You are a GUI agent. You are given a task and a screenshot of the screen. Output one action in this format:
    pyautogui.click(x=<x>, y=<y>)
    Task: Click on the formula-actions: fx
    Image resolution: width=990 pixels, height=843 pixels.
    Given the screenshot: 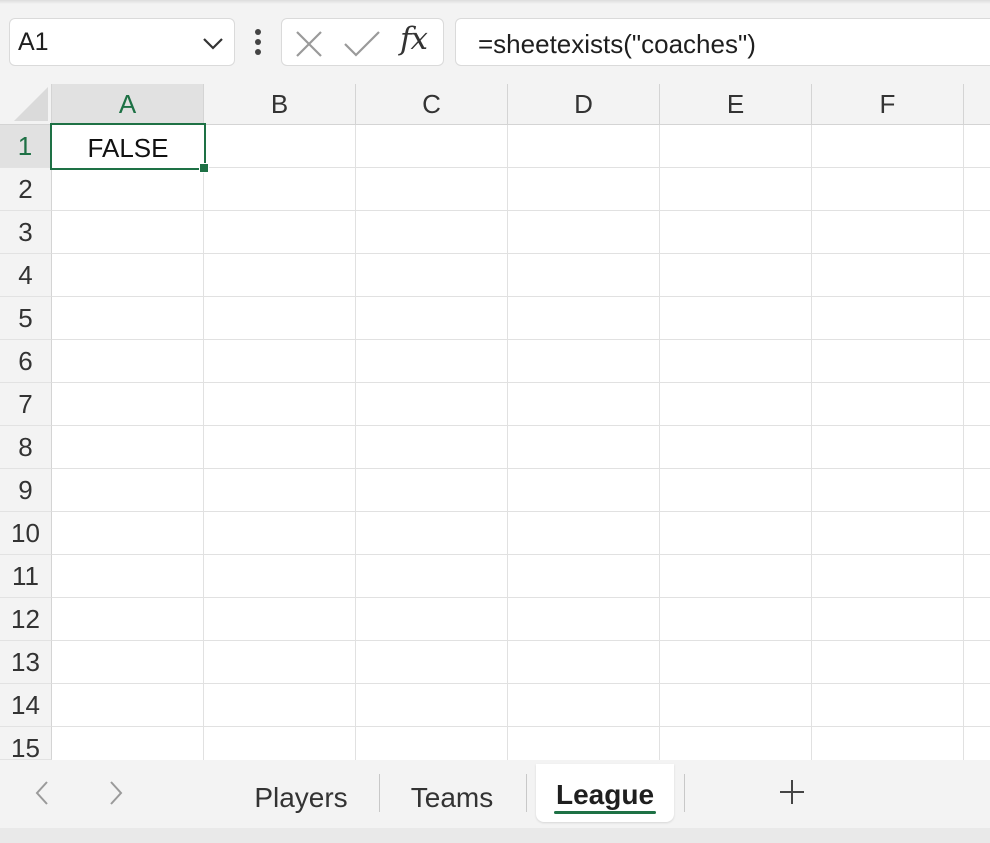 What is the action you would take?
    pyautogui.click(x=362, y=42)
    